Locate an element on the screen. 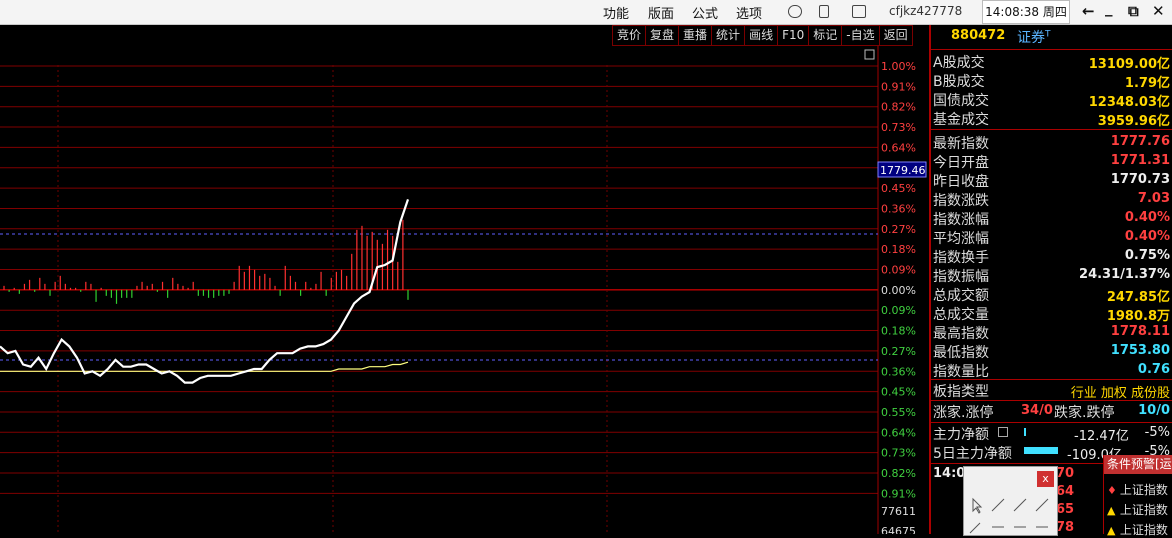  stat-value: 1770.73 is located at coordinates (1140, 179).